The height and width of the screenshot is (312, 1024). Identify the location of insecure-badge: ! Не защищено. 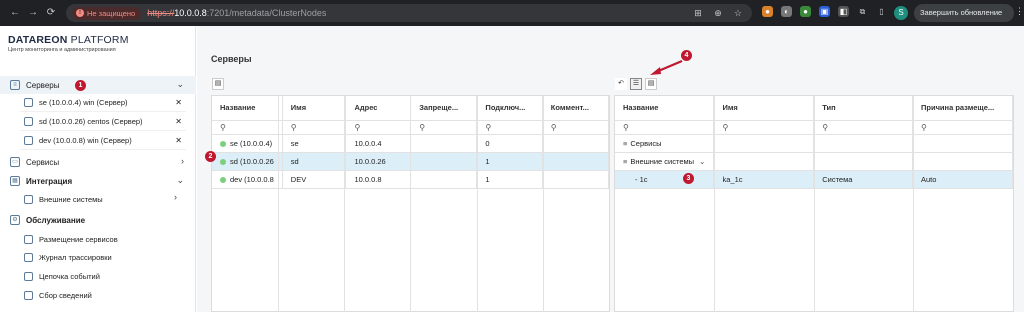
(107, 13).